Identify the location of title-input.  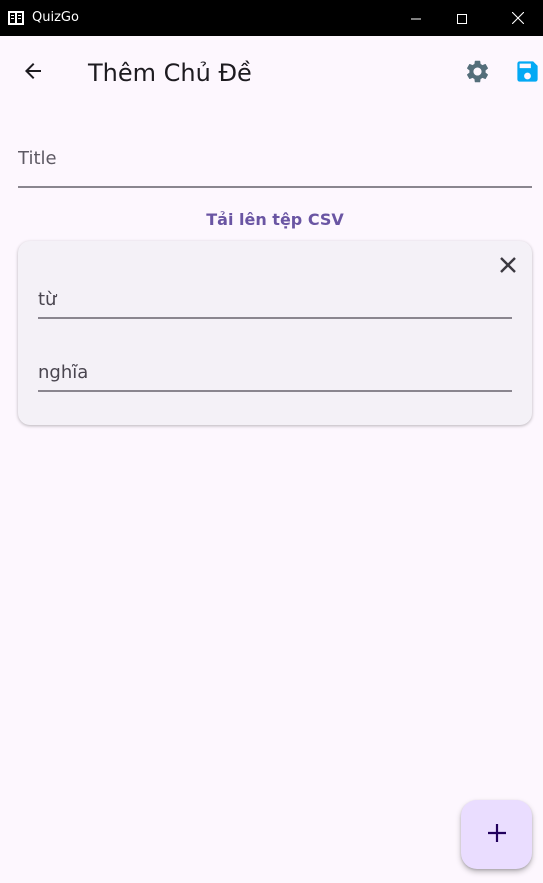
(275, 158).